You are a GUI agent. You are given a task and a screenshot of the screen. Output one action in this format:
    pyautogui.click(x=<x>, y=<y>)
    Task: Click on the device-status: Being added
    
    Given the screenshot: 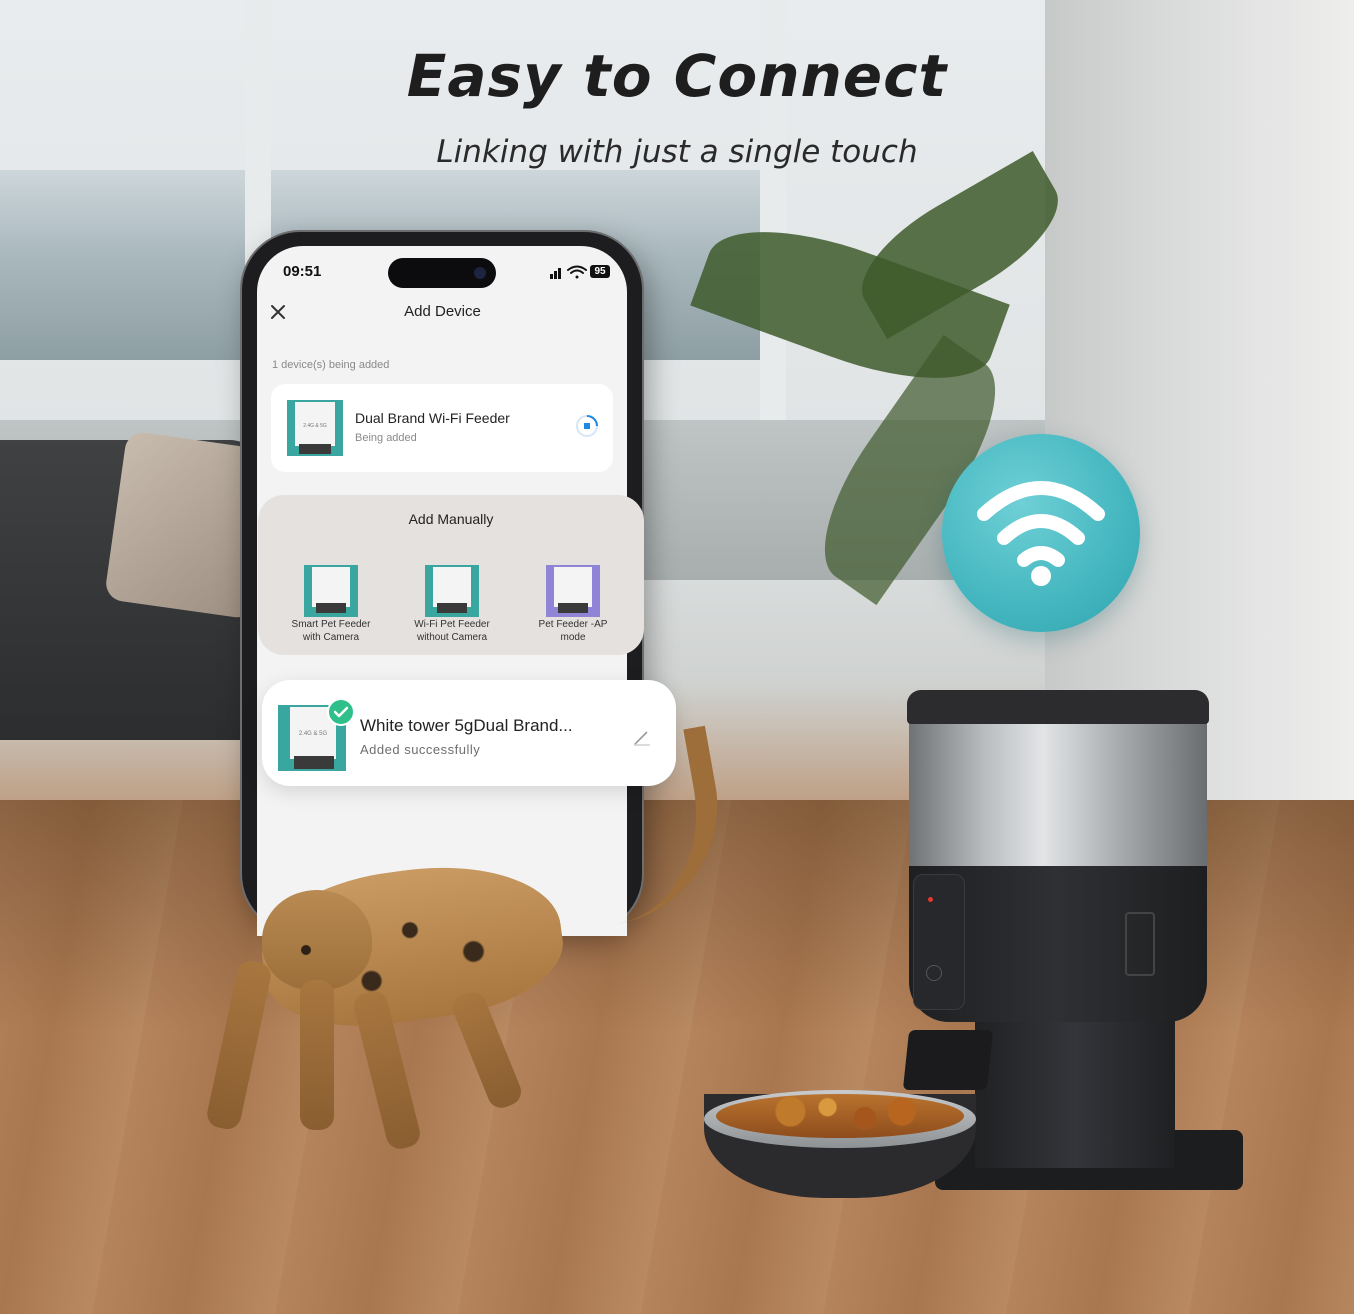 What is the action you would take?
    pyautogui.click(x=386, y=438)
    